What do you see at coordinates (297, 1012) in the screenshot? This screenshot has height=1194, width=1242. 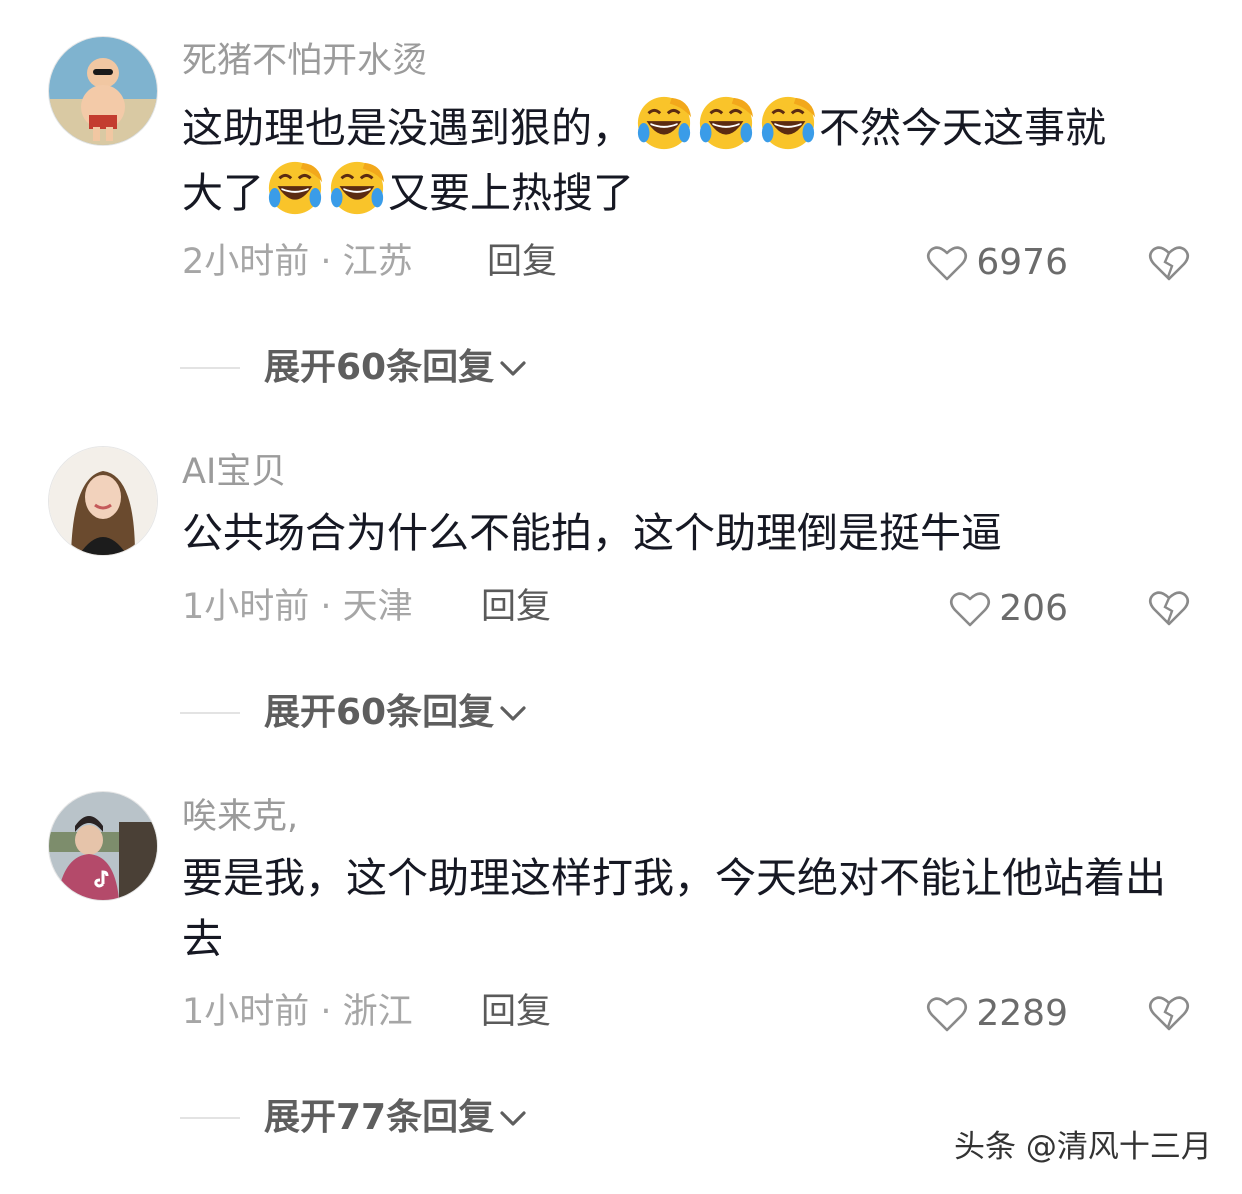 I see `comment-meta: 1小时前 · 浙江` at bounding box center [297, 1012].